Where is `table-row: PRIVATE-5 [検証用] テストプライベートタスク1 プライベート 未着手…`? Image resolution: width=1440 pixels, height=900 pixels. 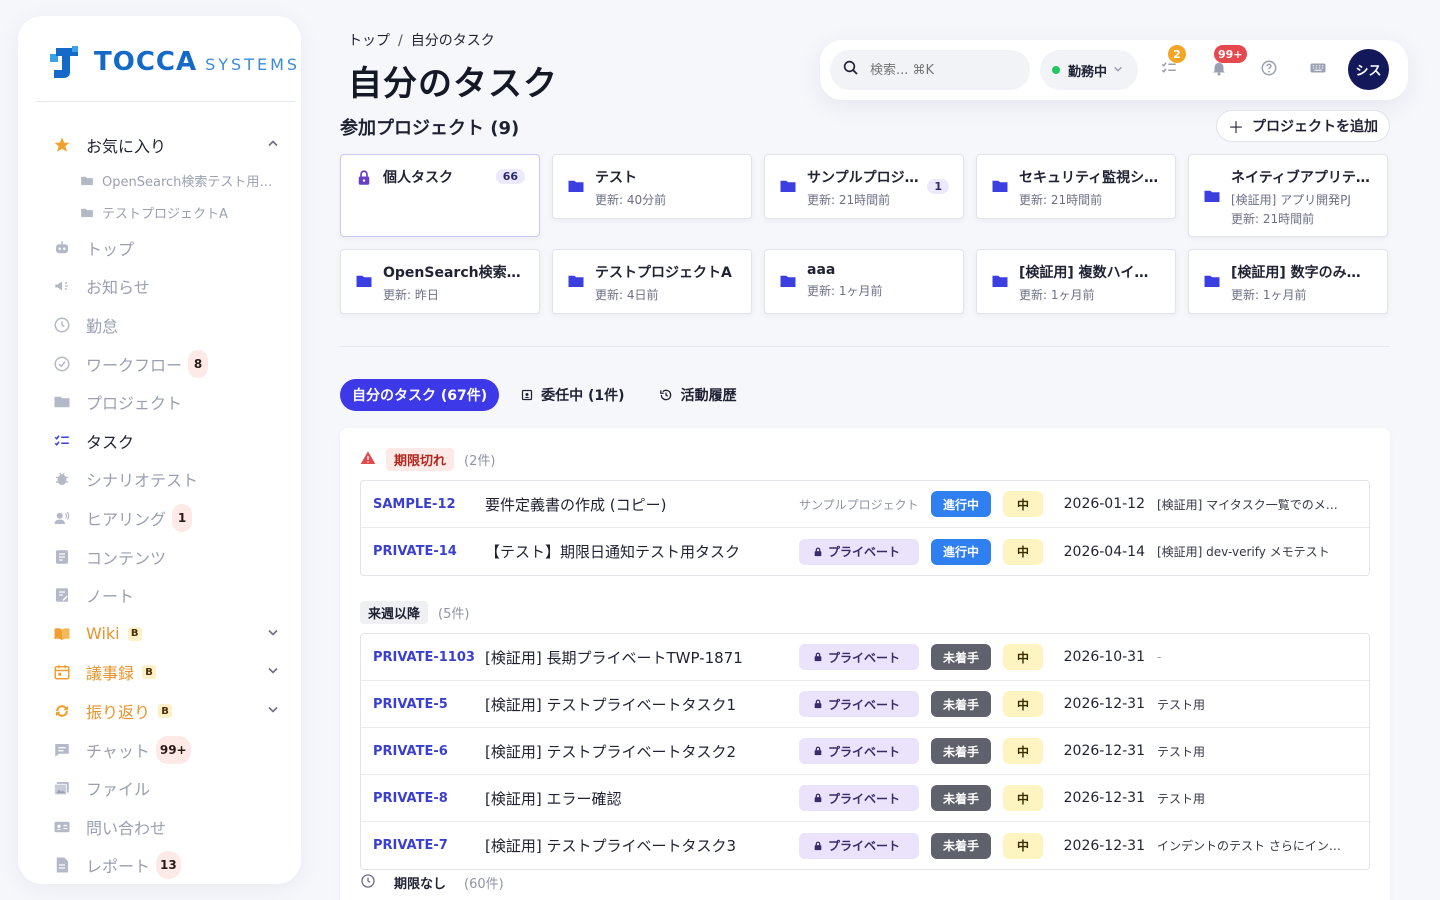 table-row: PRIVATE-5 [検証用] テストプライベートタスク1 プライベート 未着手… is located at coordinates (865, 704).